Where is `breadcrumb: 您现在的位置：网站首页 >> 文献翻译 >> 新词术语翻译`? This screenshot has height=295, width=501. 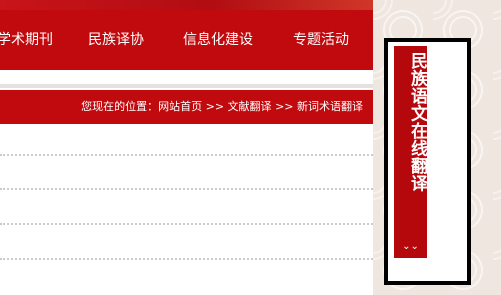 breadcrumb: 您现在的位置：网站首页 >> 文献翻译 >> 新词术语翻译 is located at coordinates (222, 107).